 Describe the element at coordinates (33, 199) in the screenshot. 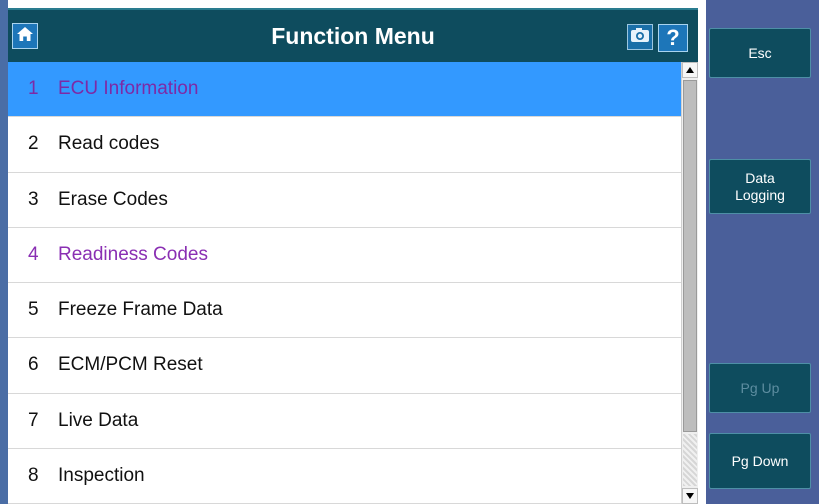

I see `menu-item-number: 3` at that location.